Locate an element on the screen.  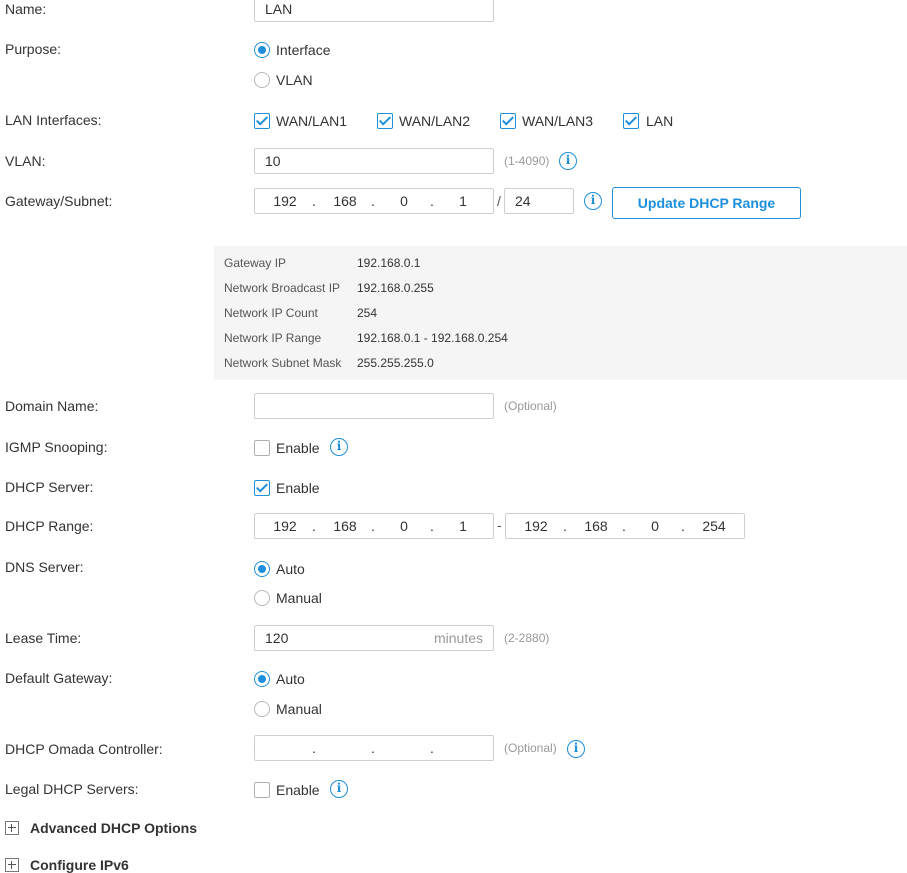
info-key-ip-range: Network IP Range is located at coordinates (273, 338).